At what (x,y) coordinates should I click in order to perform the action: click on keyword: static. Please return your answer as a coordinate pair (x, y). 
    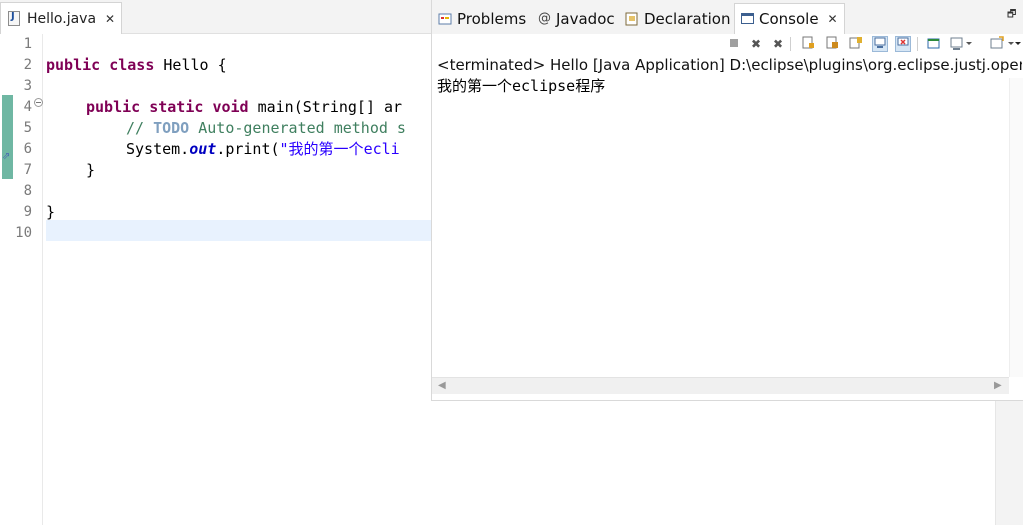
    Looking at the image, I should click on (176, 107).